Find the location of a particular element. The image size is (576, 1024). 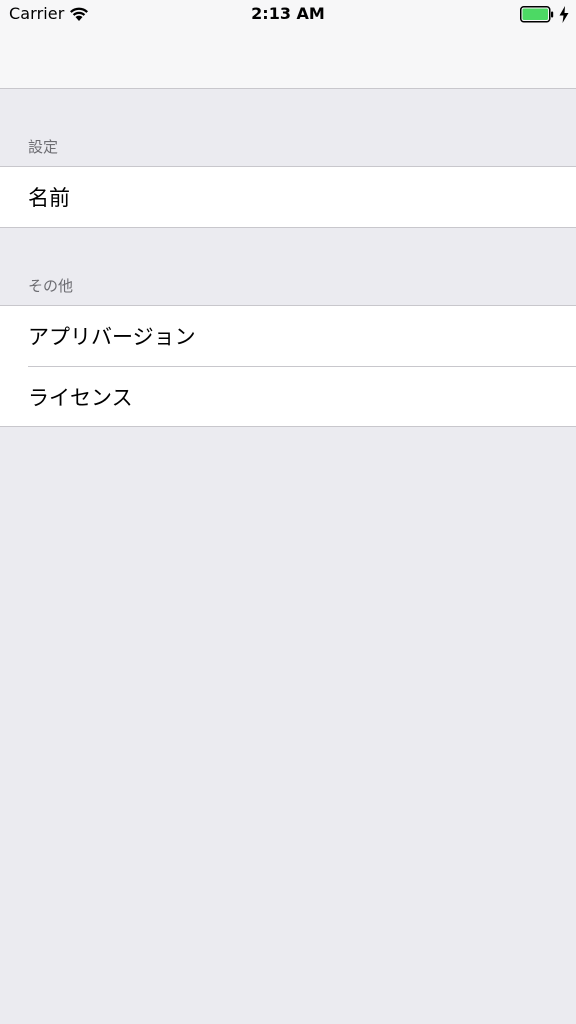

settings-group: 名前 is located at coordinates (288, 197).